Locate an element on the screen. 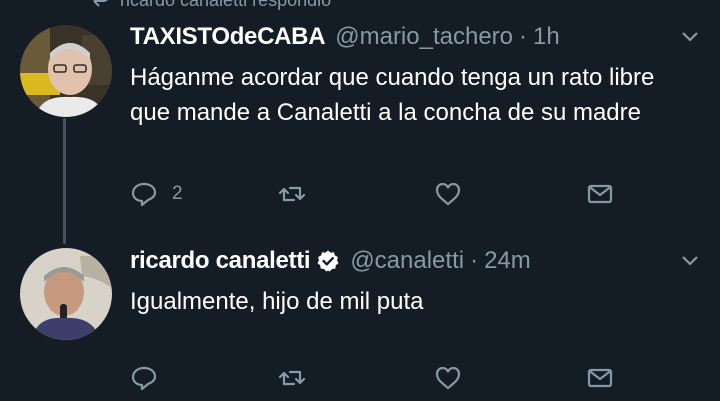  timestamp: 24m is located at coordinates (507, 261).